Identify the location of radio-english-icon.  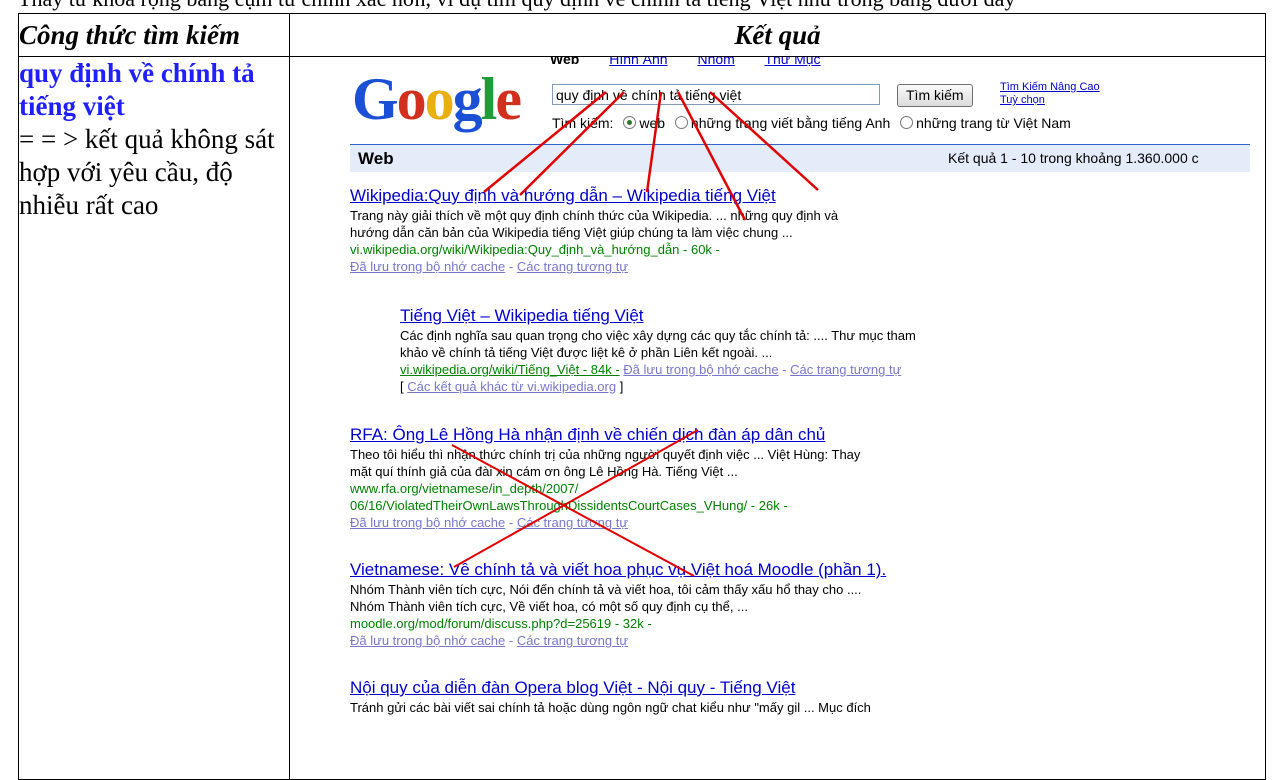
(681, 122).